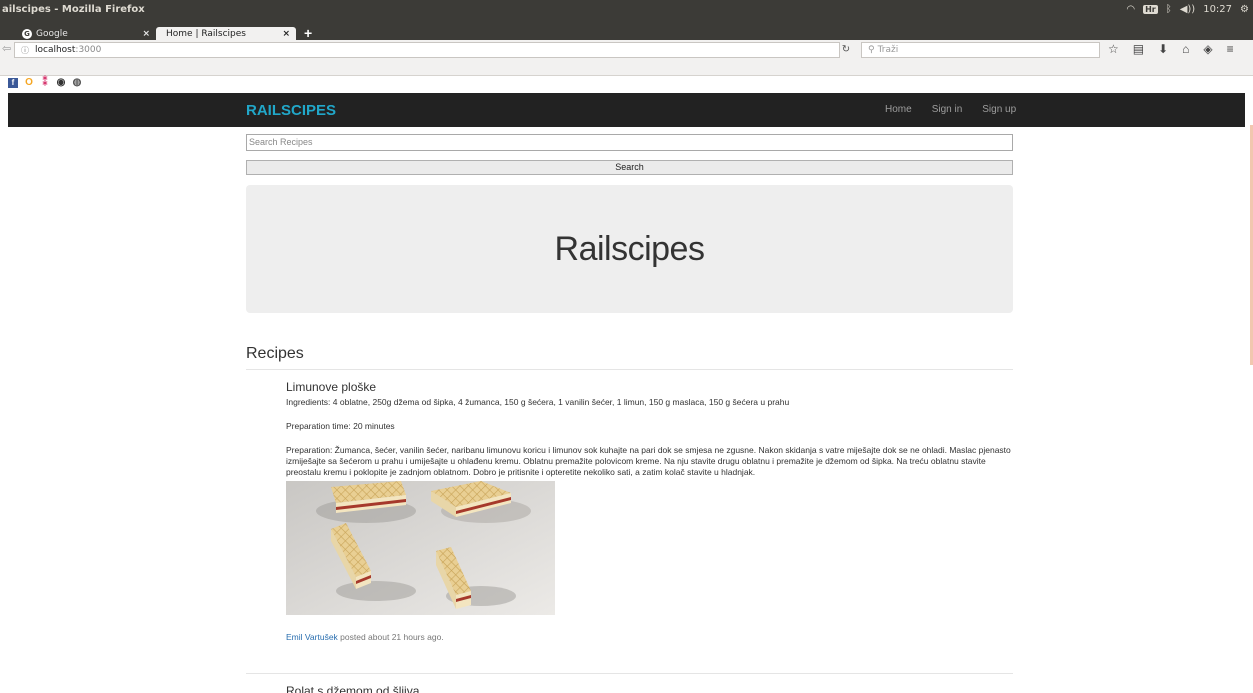 This screenshot has height=693, width=1253. Describe the element at coordinates (980, 50) in the screenshot. I see `browser-search-input: ⚲ Traži` at that location.